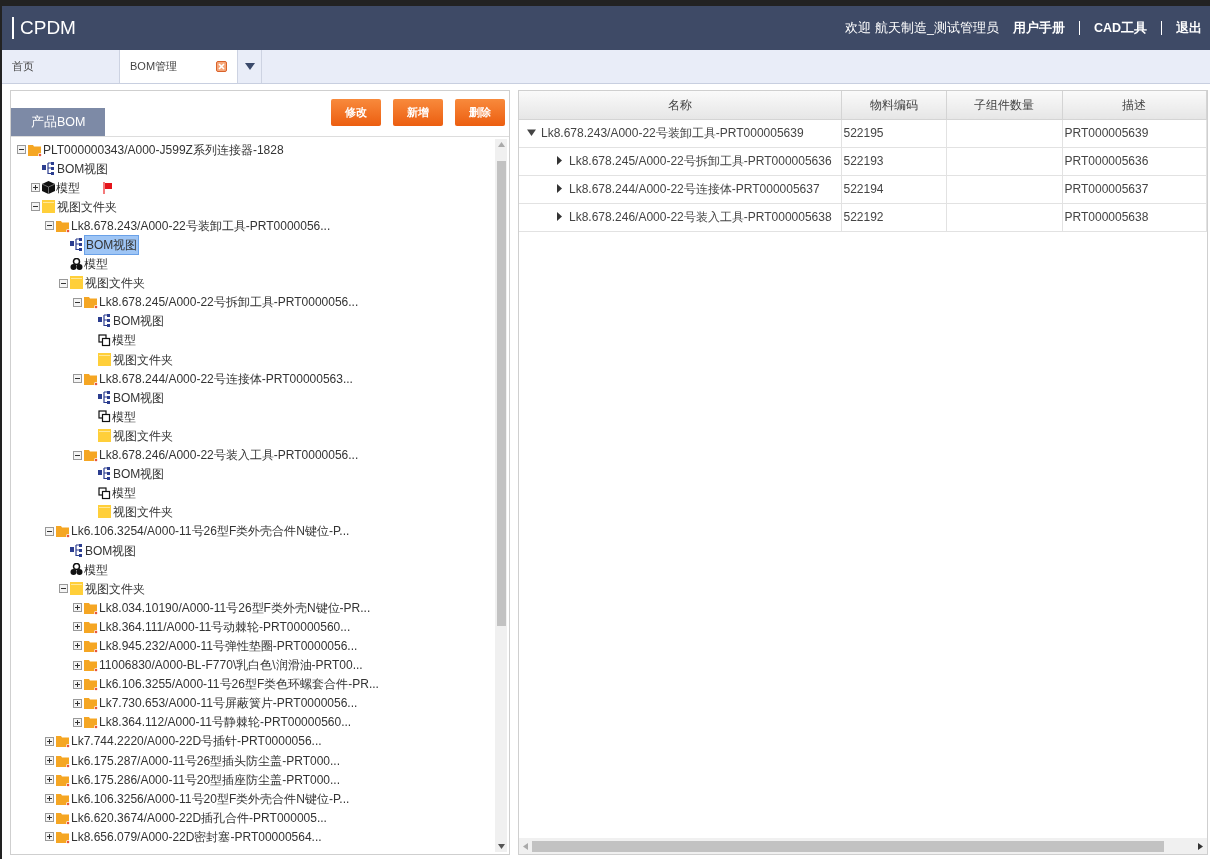 The image size is (1210, 859). Describe the element at coordinates (1189, 28) in the screenshot. I see `header-link: 退出` at that location.